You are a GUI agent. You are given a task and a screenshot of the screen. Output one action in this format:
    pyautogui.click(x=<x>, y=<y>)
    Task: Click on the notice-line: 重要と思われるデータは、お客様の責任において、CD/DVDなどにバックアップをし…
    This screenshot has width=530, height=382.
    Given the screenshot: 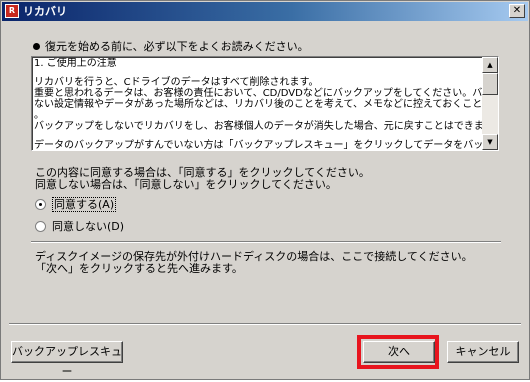 What is the action you would take?
    pyautogui.click(x=258, y=93)
    